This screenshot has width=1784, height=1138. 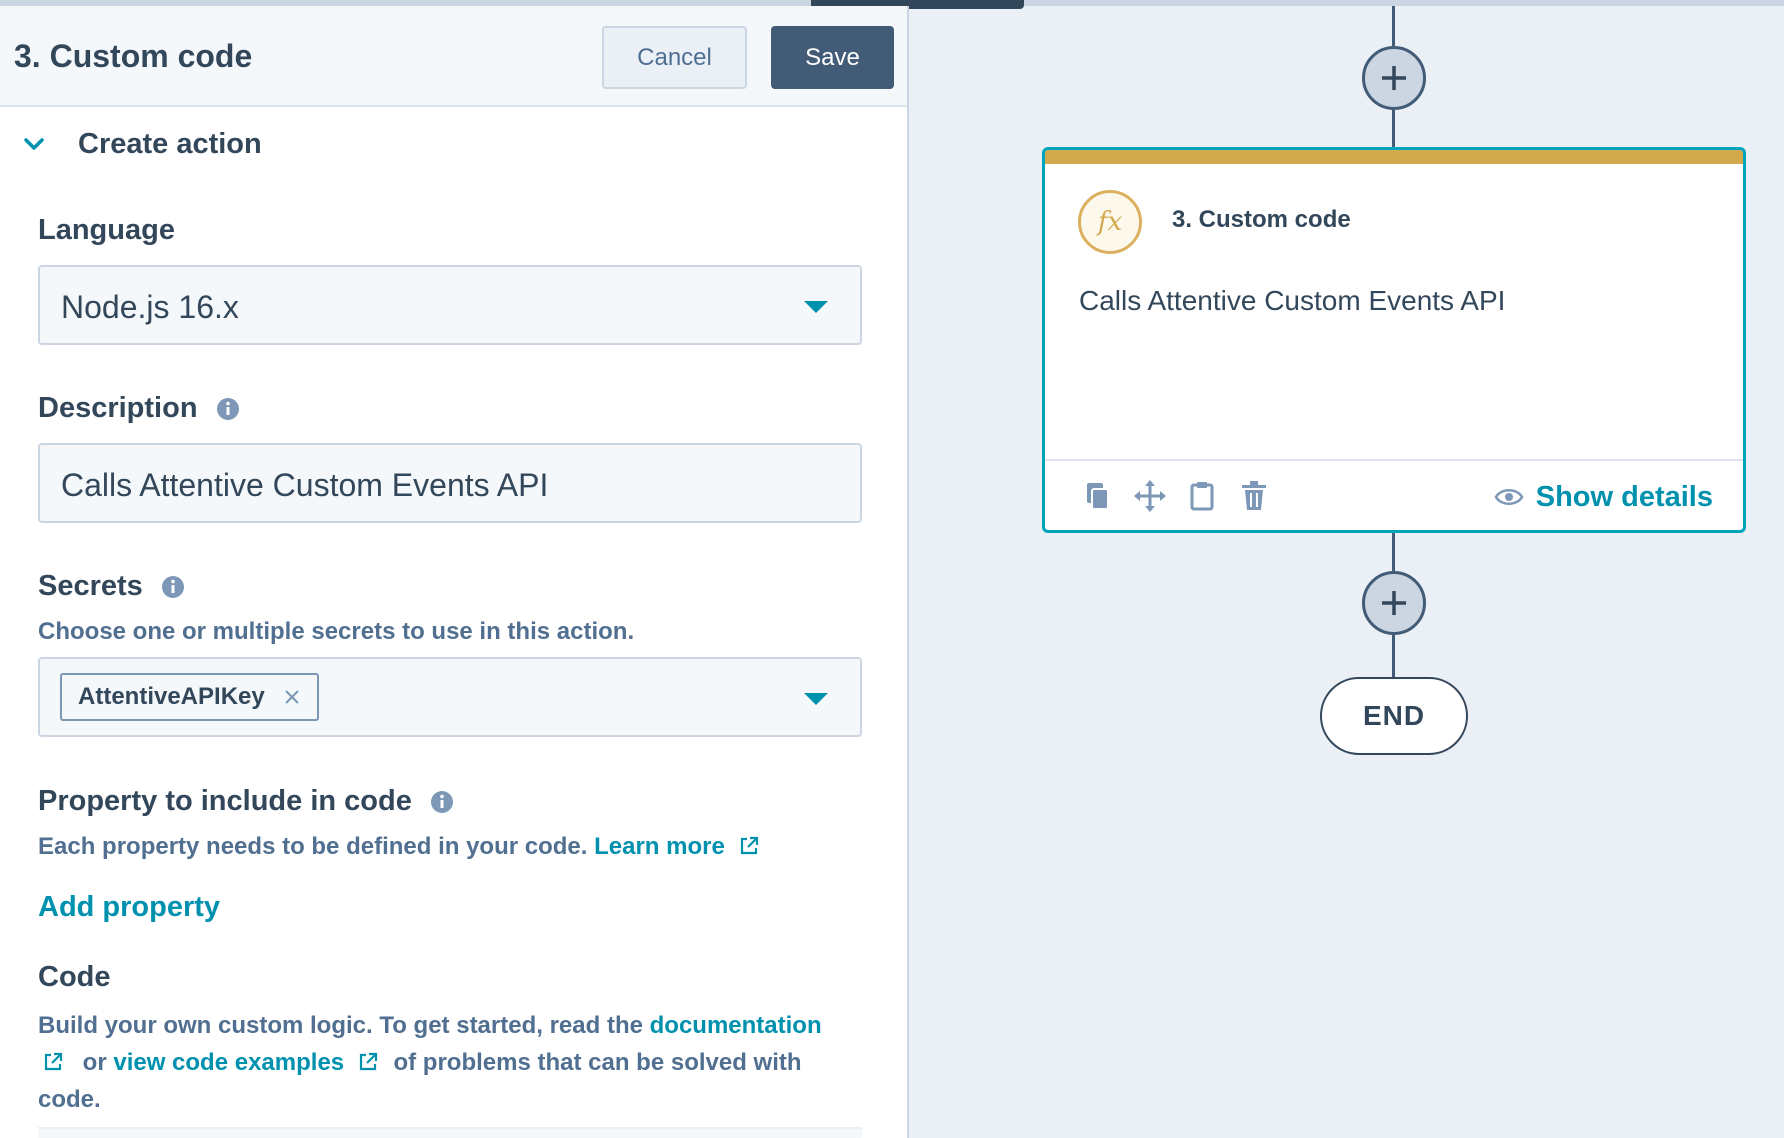 I want to click on section-title: Create action, so click(x=170, y=143).